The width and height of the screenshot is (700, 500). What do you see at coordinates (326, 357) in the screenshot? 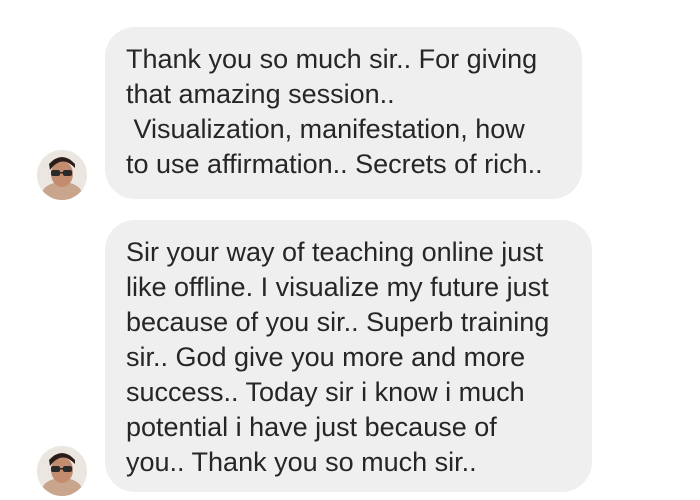
I see `message-line: sir.. God give you more and more` at bounding box center [326, 357].